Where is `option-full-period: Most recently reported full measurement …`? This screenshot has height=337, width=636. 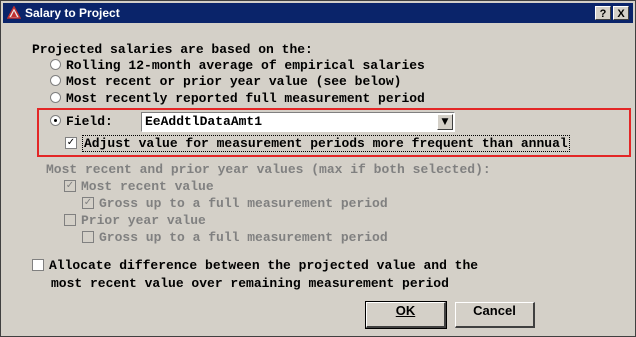
option-full-period: Most recently reported full measurement … is located at coordinates (237, 99).